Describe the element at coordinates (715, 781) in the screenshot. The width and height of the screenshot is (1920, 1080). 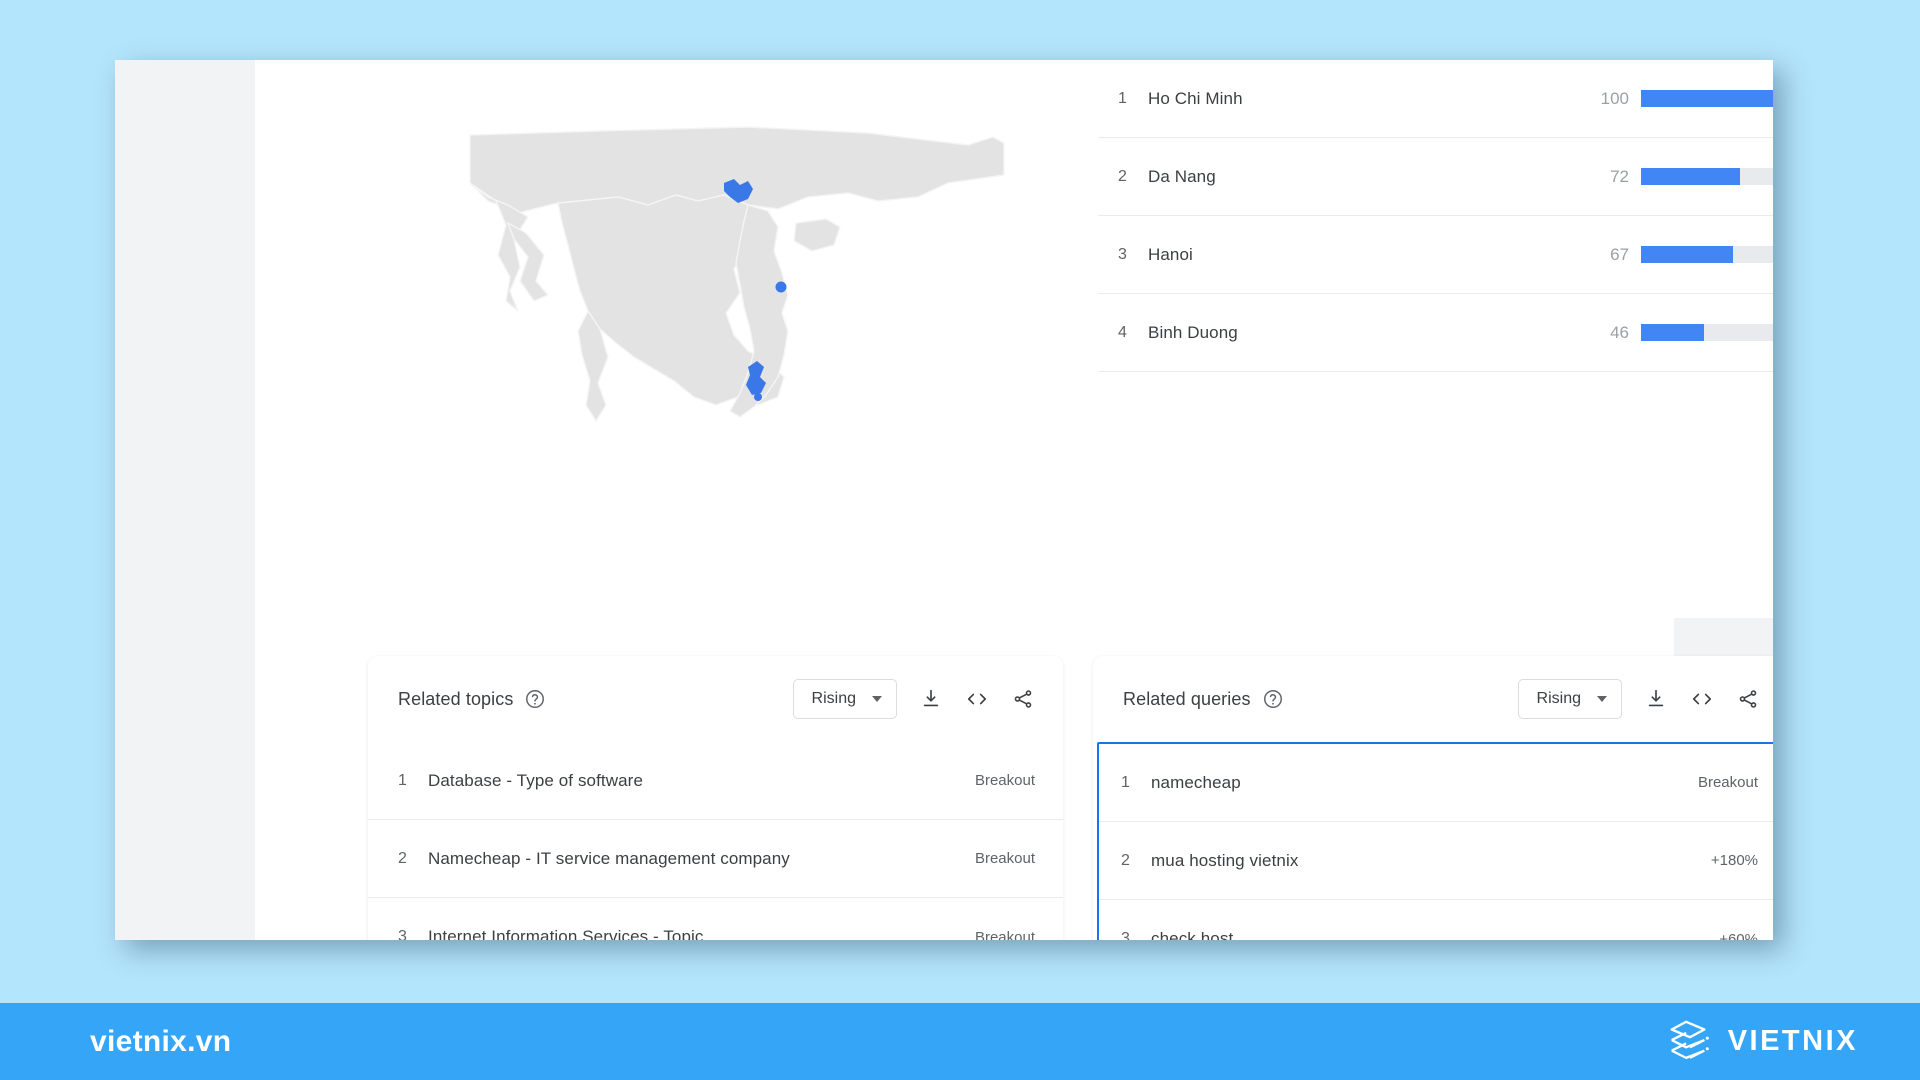
I see `list-item: 1 Database - Type of software Breakout` at that location.